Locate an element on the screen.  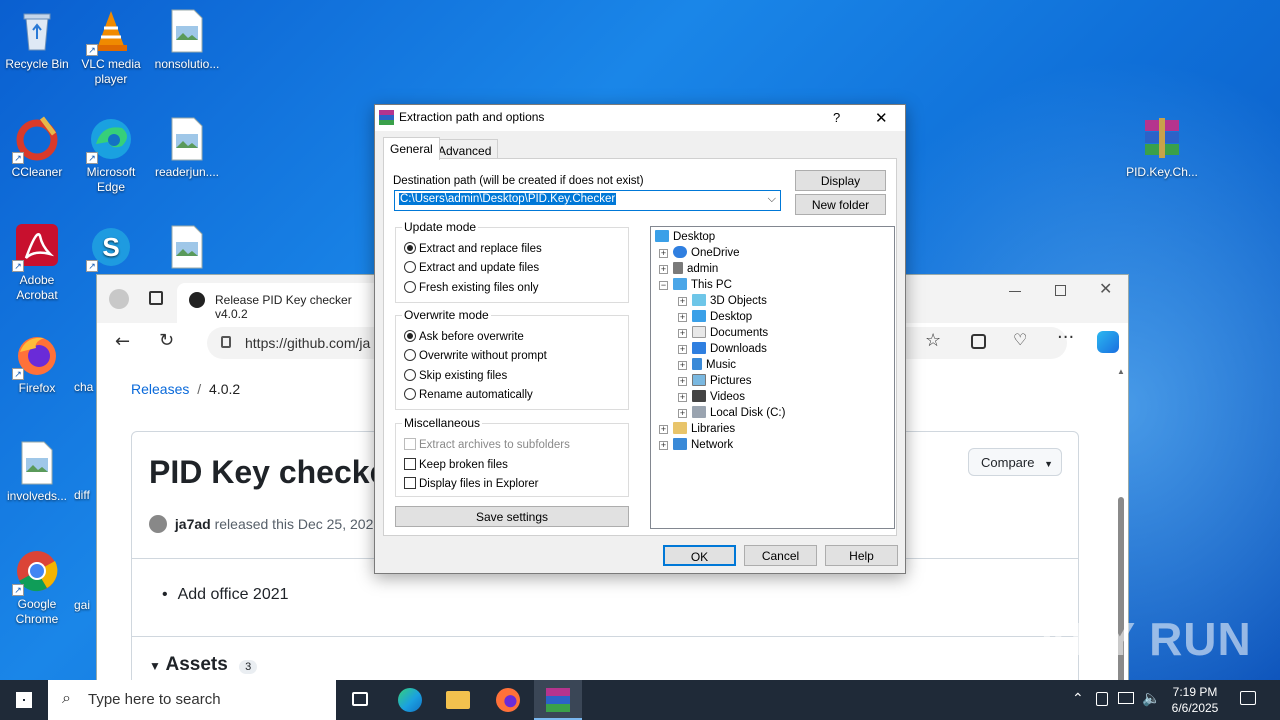
desktop-icon-vlc: ↗ VLC media player is located at coordinates (111, 47).